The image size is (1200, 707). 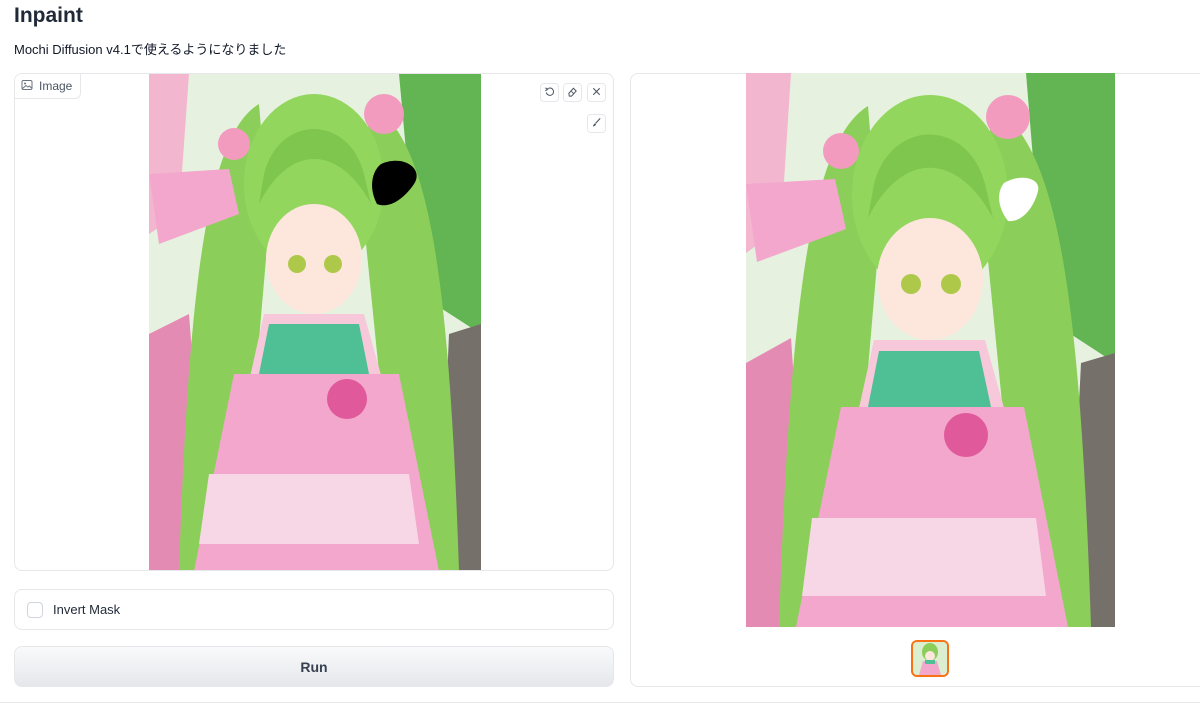 What do you see at coordinates (600, 702) in the screenshot?
I see `bottom-divider` at bounding box center [600, 702].